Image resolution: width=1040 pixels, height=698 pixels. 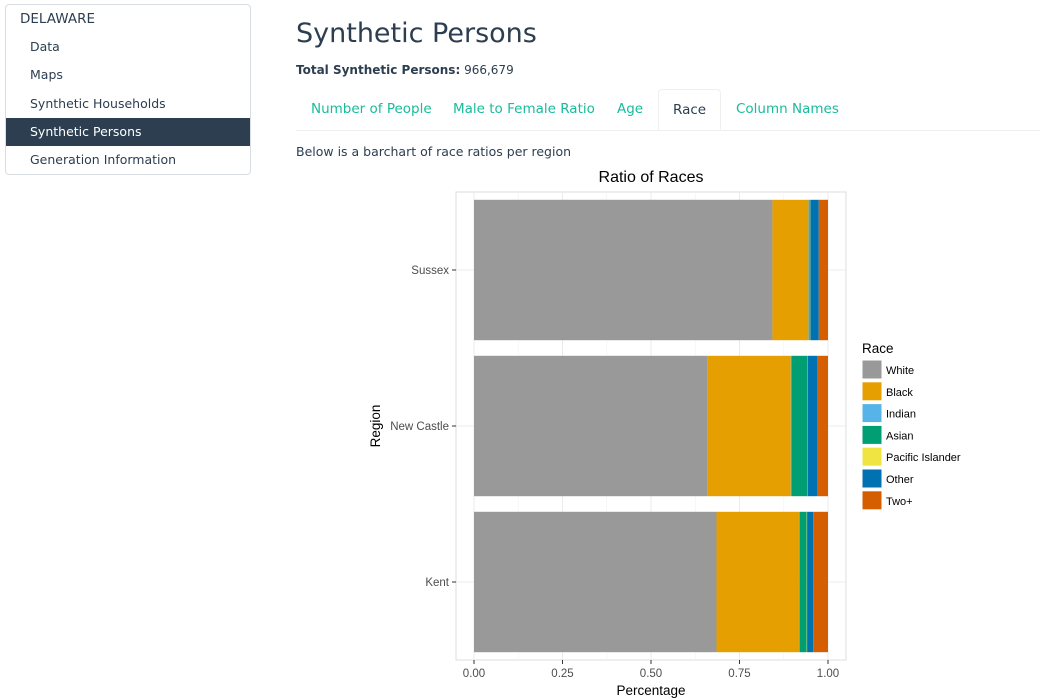 I want to click on legend-key-black, so click(x=872, y=391).